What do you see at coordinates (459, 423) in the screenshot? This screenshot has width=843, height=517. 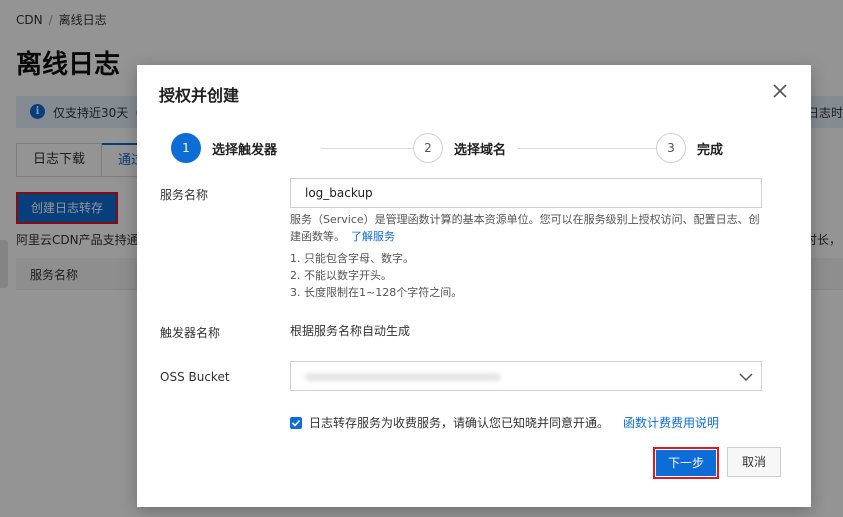 I see `agreement-text: 日志转存服务为收费服务，请确认您已知晓并同意开通。` at bounding box center [459, 423].